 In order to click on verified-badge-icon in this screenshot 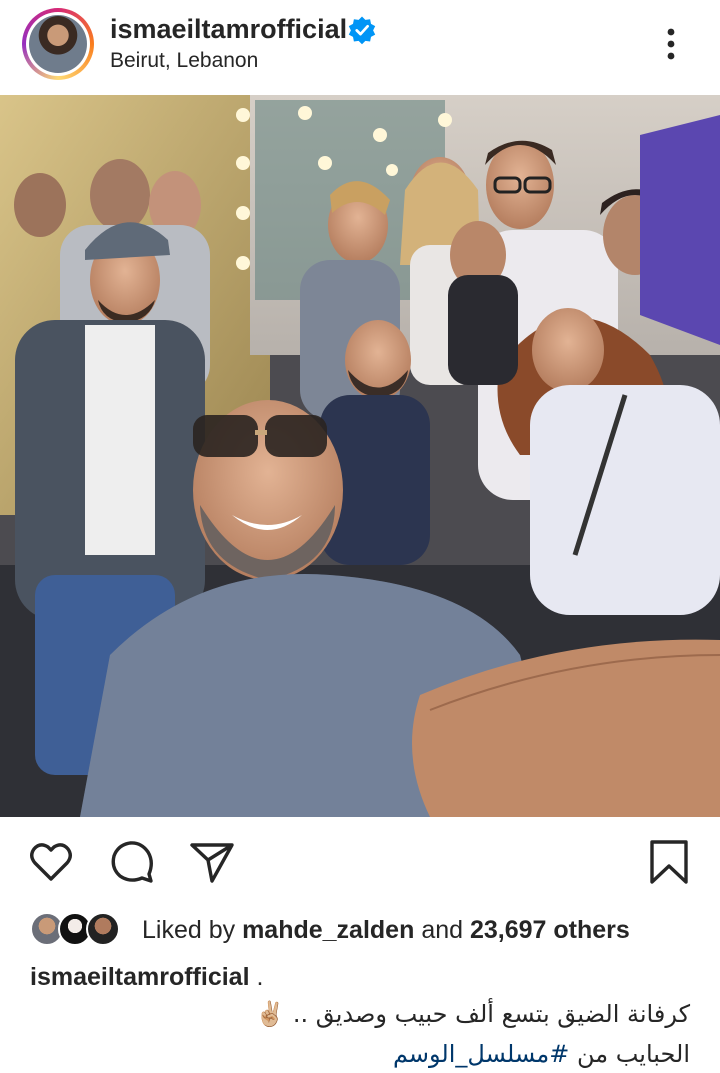, I will do `click(362, 30)`.